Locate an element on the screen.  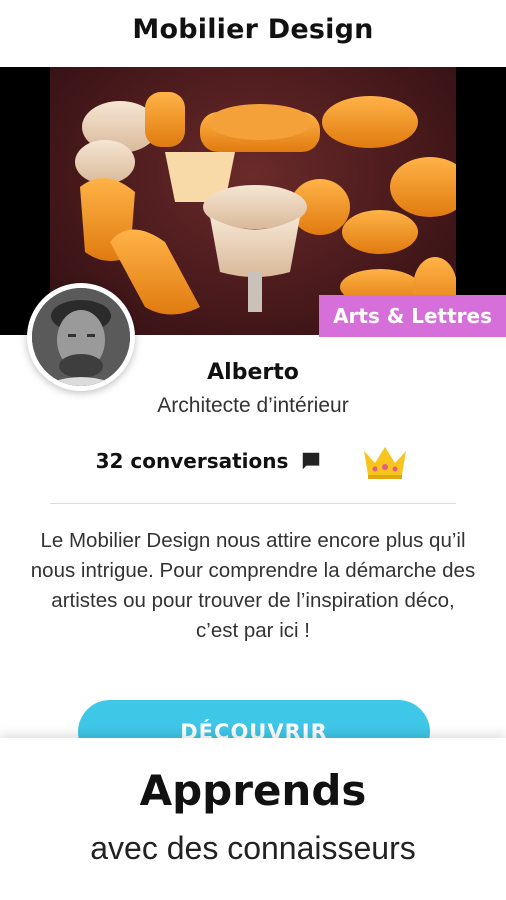
page-title: Mobilier Design is located at coordinates (253, 29).